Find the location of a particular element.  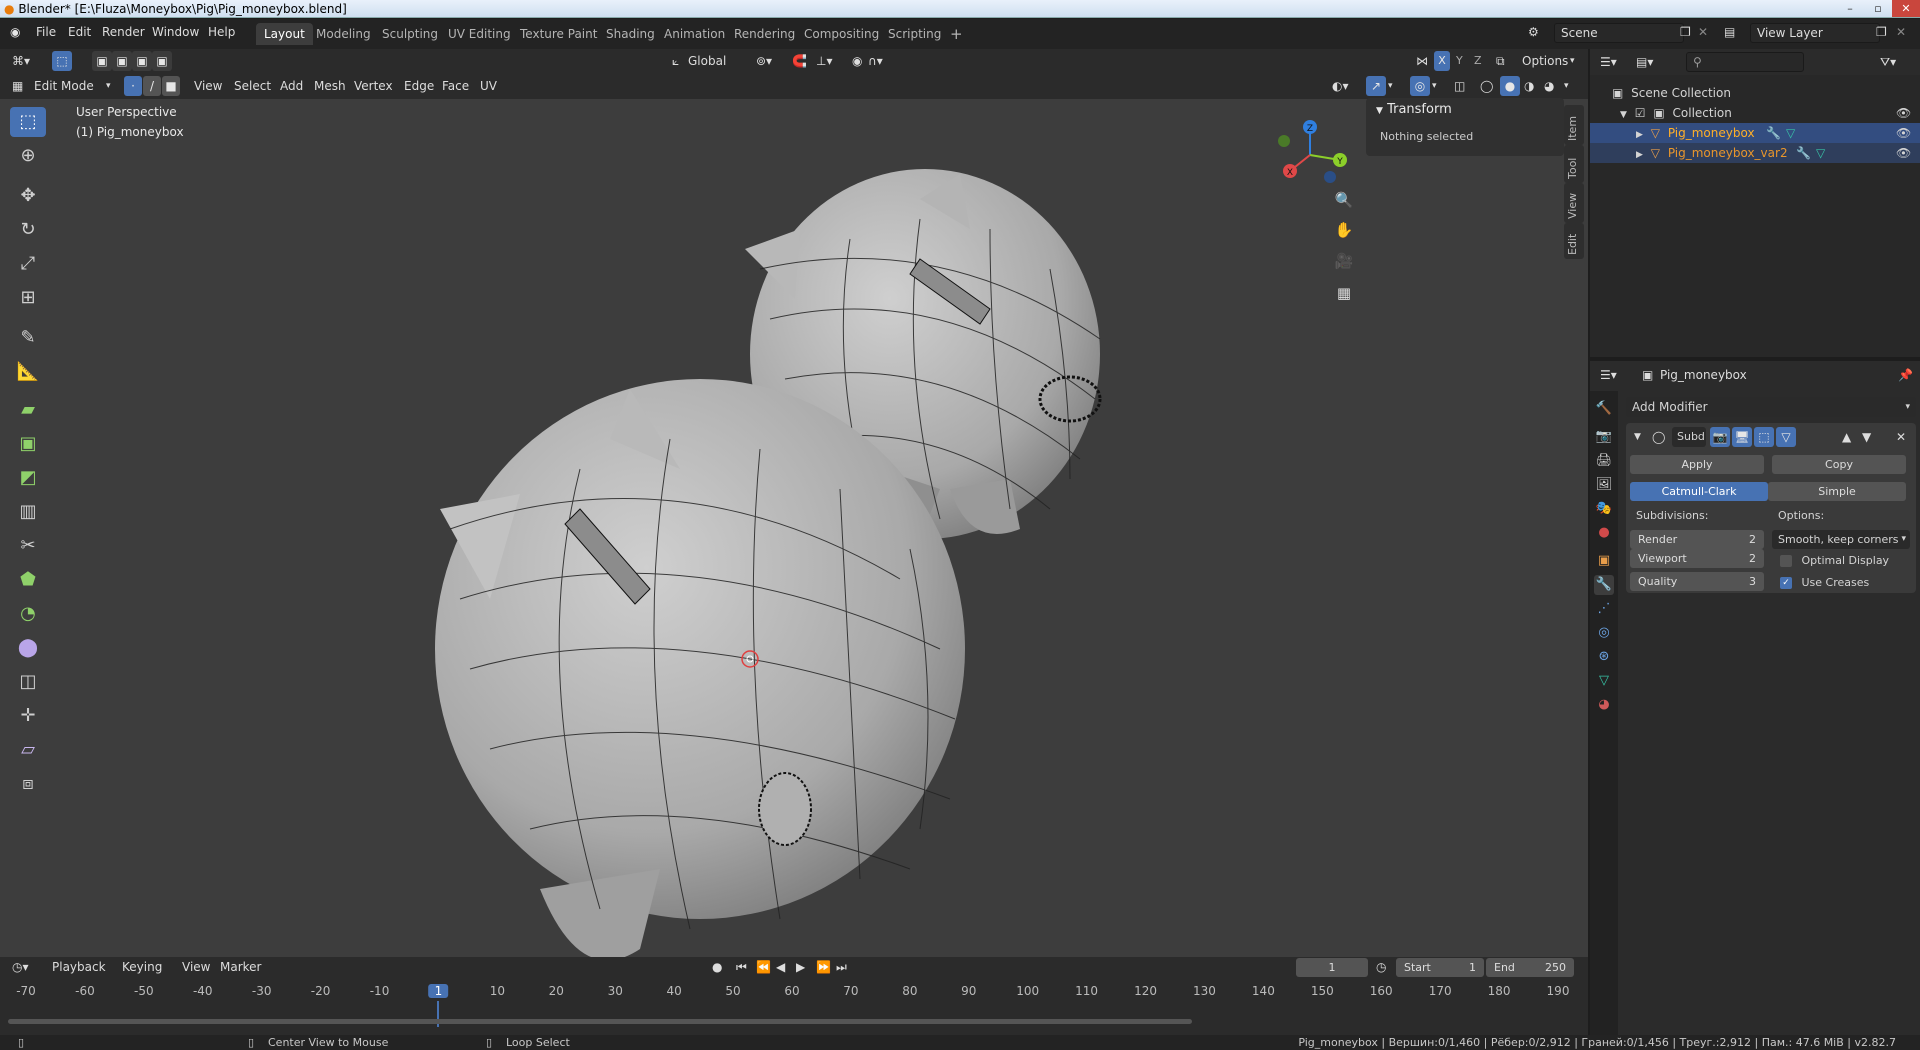

outliner-editor-icon: ☰▾ is located at coordinates (1608, 62).